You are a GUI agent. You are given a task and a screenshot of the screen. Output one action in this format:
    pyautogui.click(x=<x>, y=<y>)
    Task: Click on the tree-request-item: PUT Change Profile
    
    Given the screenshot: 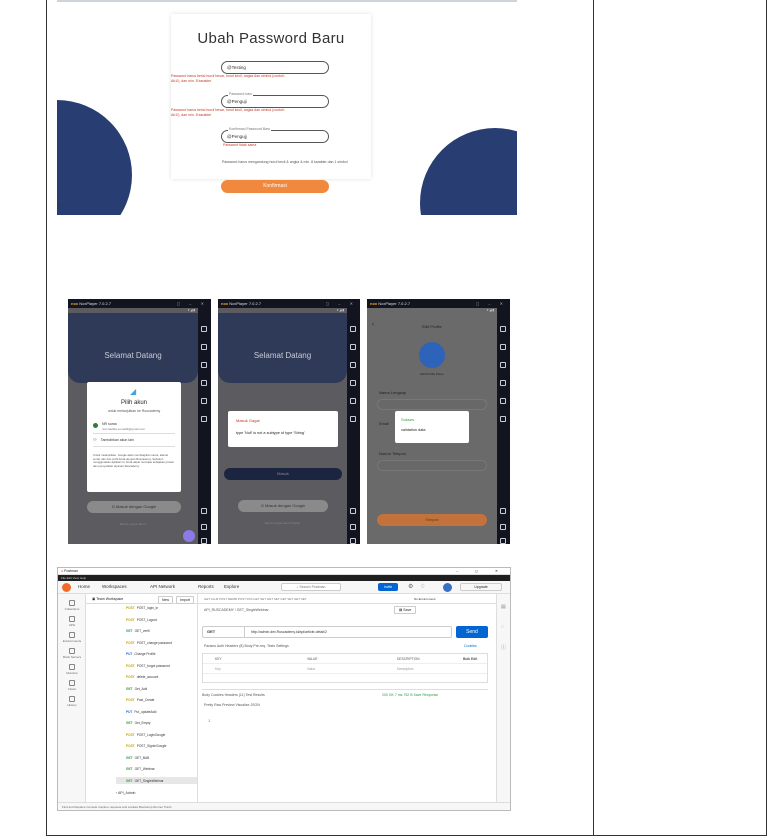 What is the action you would take?
    pyautogui.click(x=140, y=654)
    